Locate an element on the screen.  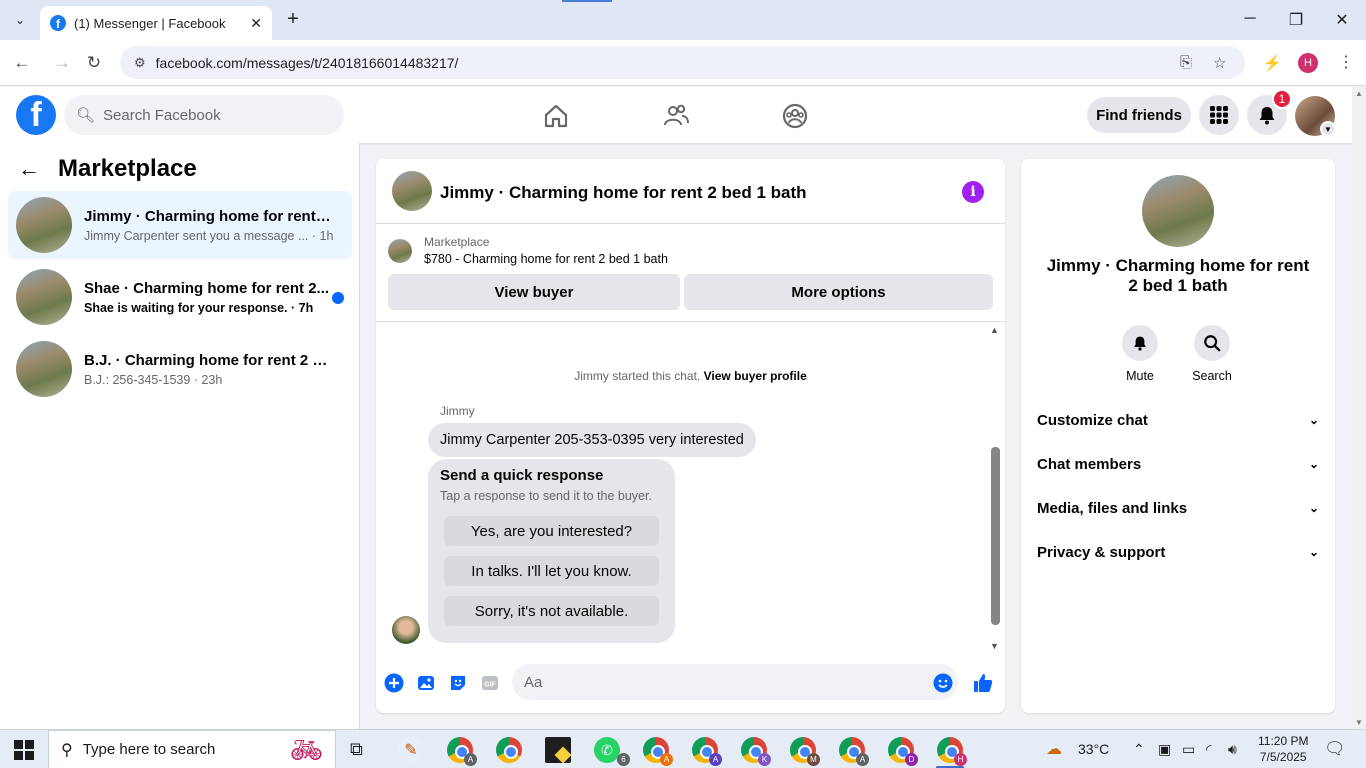
chevron-up-icon: ⌃ is located at coordinates (1139, 749).